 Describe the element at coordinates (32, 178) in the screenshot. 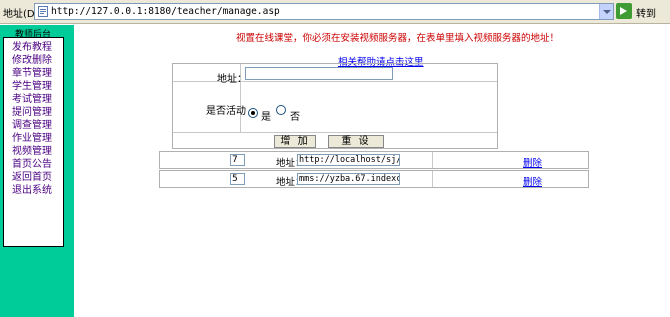

I see `sidebar-item-home: 返回首页` at that location.